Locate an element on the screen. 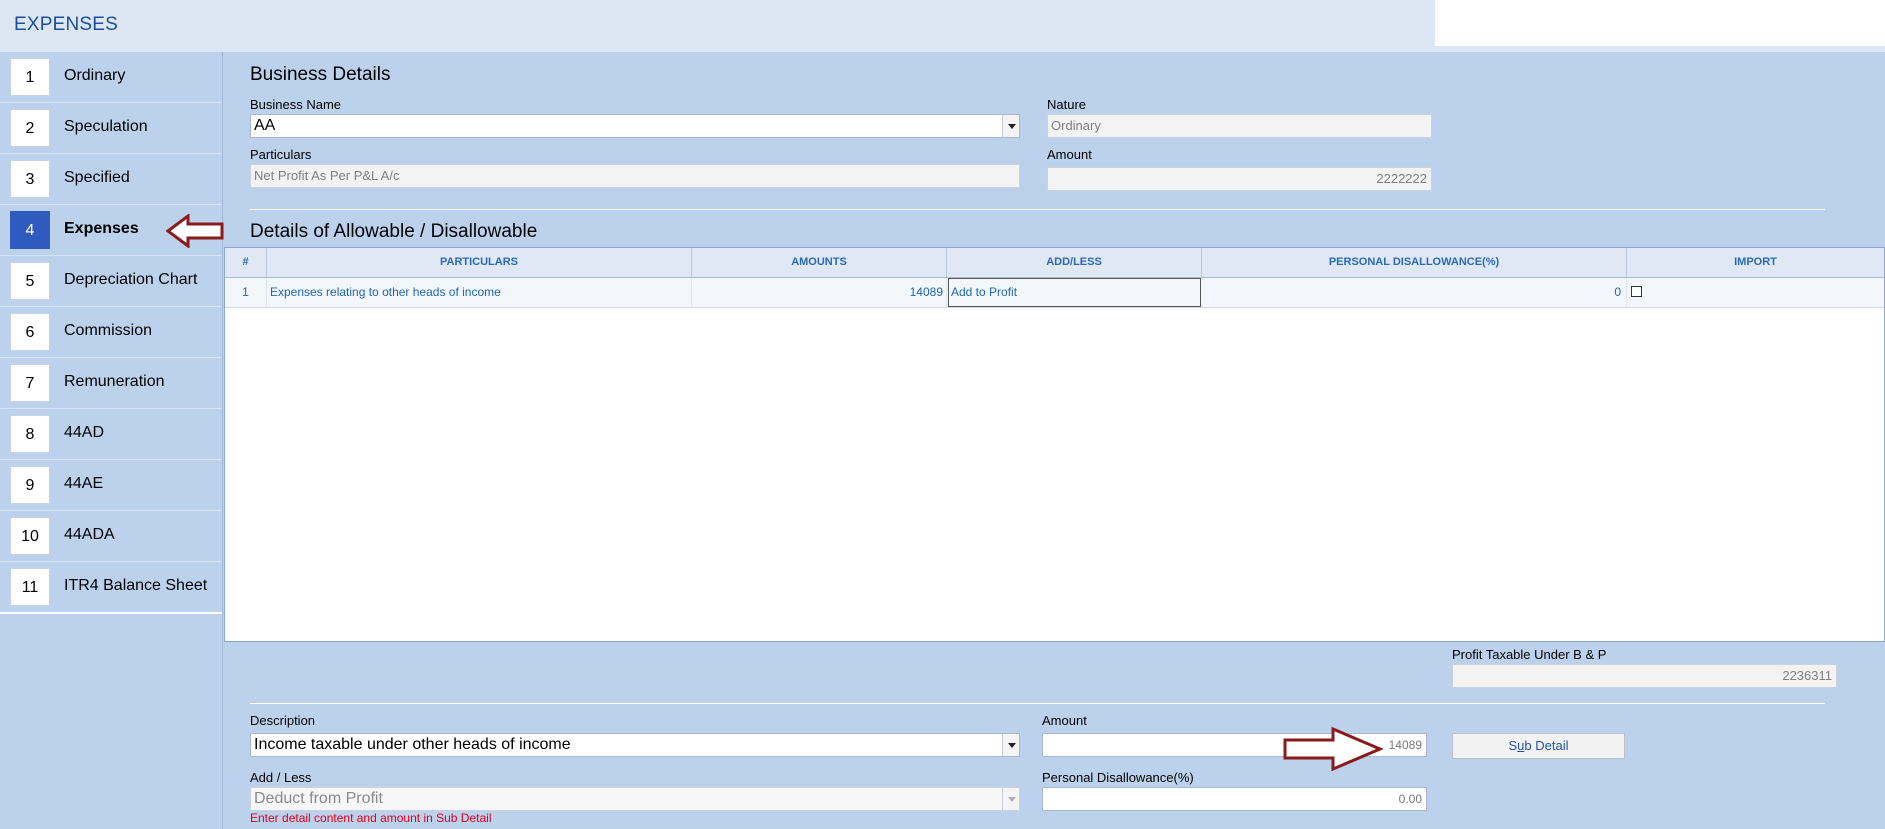 This screenshot has height=829, width=1885. column-header-personal-disallowance: PERSONAL DISALLOWANCE(%) is located at coordinates (1414, 262).